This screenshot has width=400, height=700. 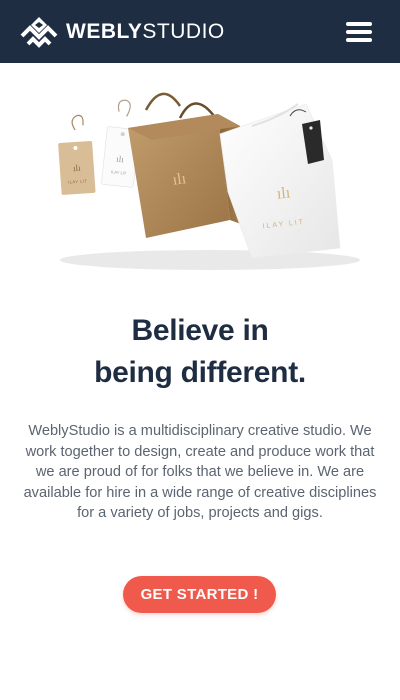 I want to click on logo-text-light: STUDIO, so click(x=183, y=31).